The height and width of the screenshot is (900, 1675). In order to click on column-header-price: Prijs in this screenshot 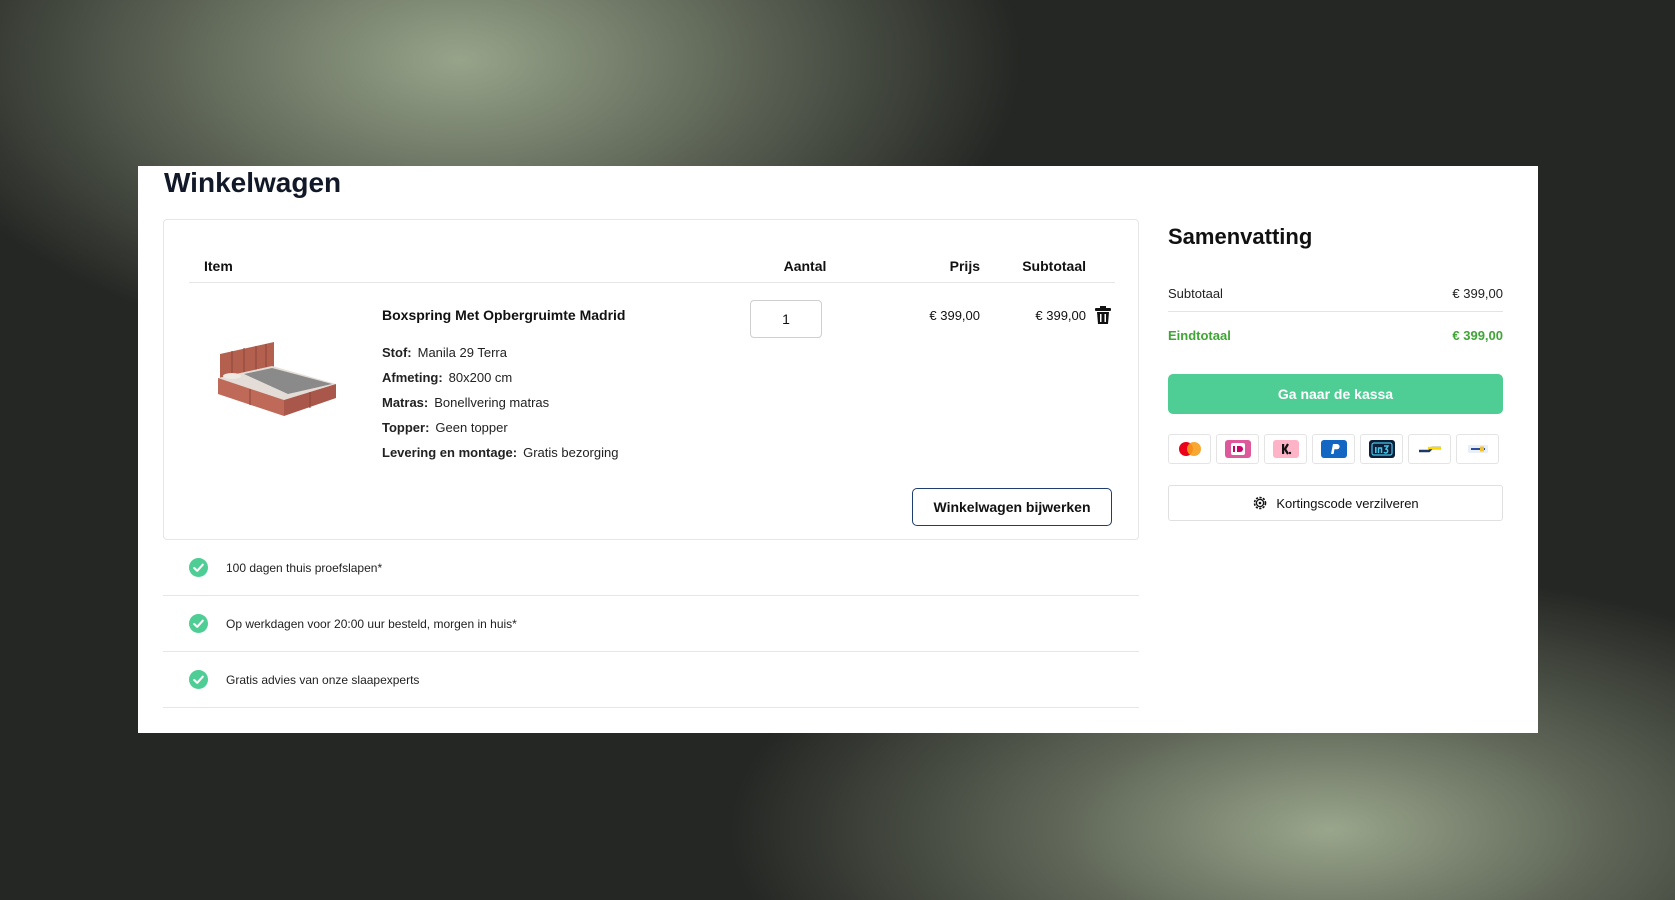, I will do `click(964, 266)`.